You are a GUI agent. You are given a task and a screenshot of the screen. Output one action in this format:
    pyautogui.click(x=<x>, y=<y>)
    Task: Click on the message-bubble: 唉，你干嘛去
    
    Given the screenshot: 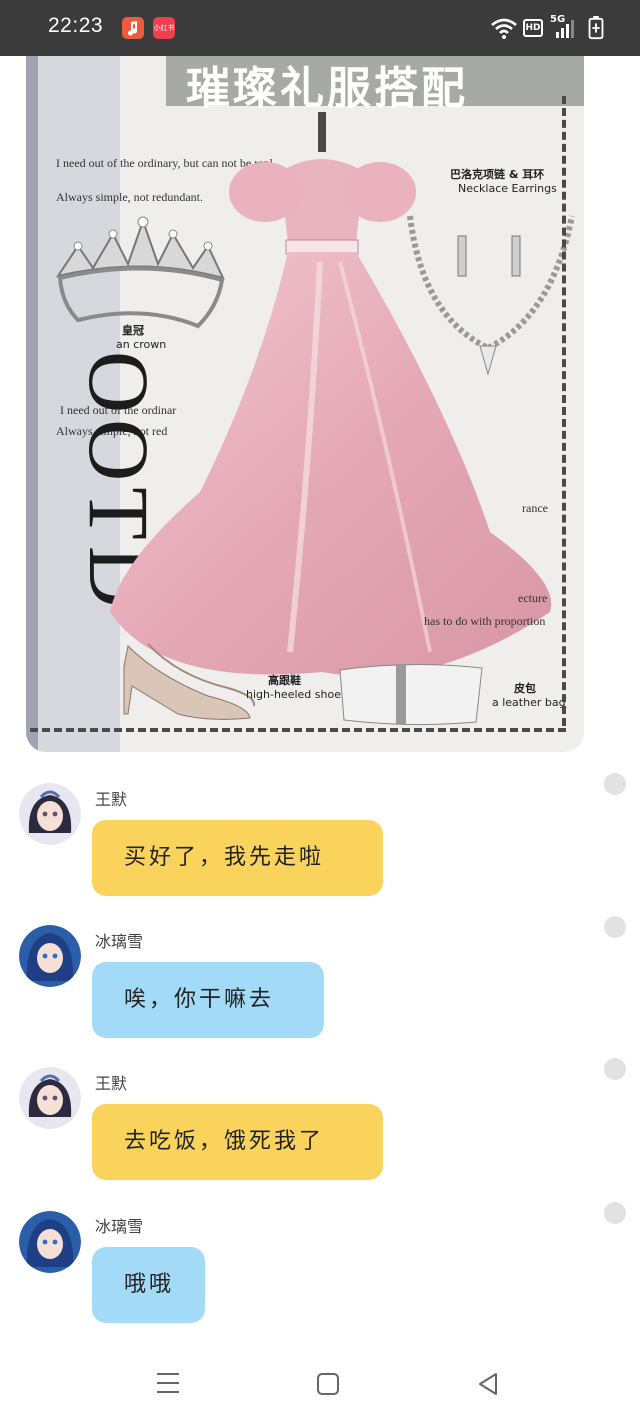 What is the action you would take?
    pyautogui.click(x=208, y=1000)
    